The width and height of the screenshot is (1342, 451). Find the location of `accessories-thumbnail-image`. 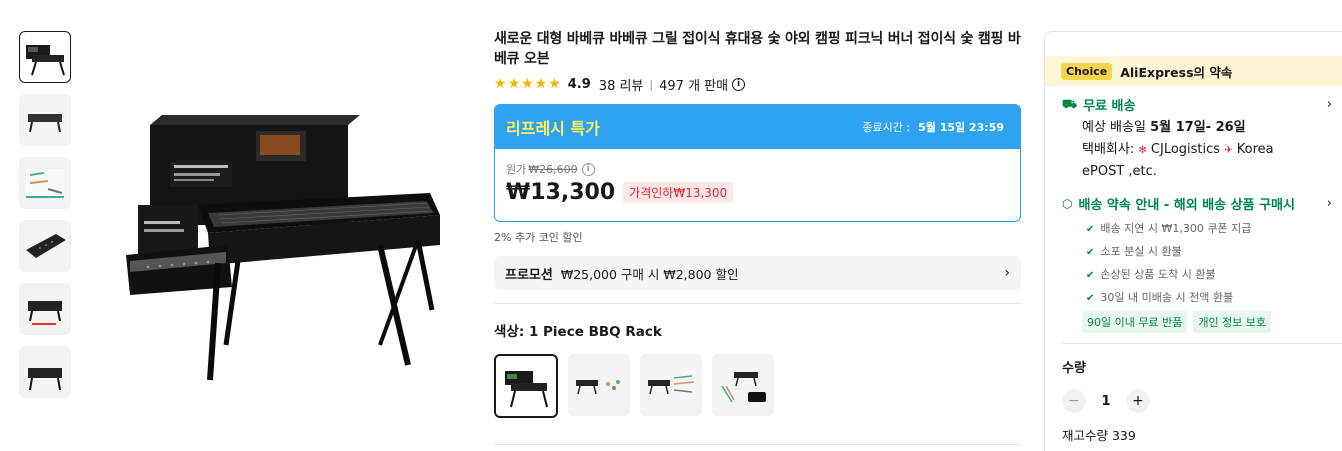

accessories-thumbnail-image is located at coordinates (45, 183).